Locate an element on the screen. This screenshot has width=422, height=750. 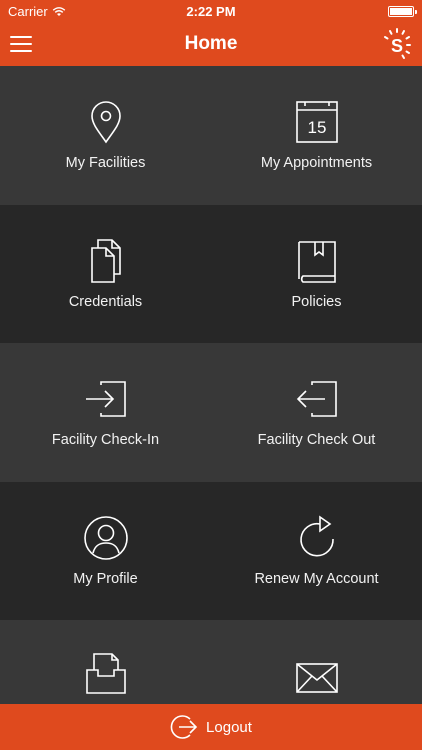
tile-label: Facility Check Out is located at coordinates (316, 440).